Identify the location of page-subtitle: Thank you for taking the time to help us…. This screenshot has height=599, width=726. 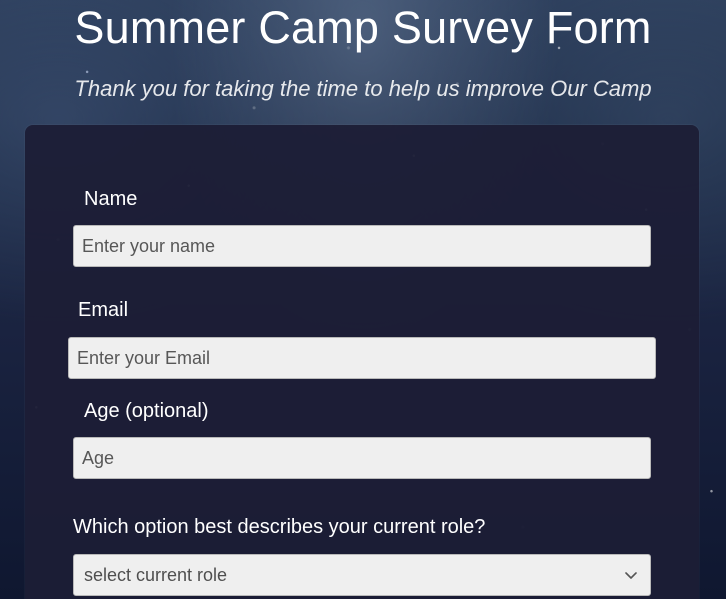
(363, 88).